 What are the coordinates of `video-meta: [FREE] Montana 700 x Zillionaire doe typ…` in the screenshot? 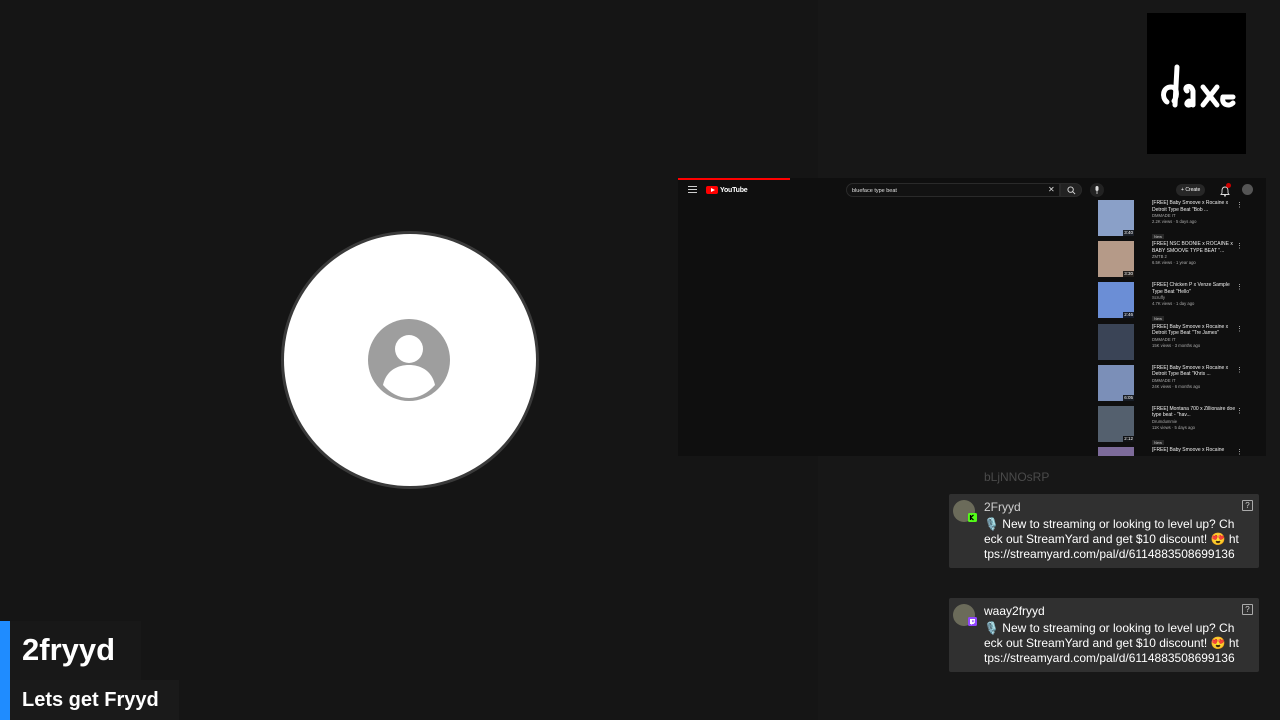 It's located at (1194, 427).